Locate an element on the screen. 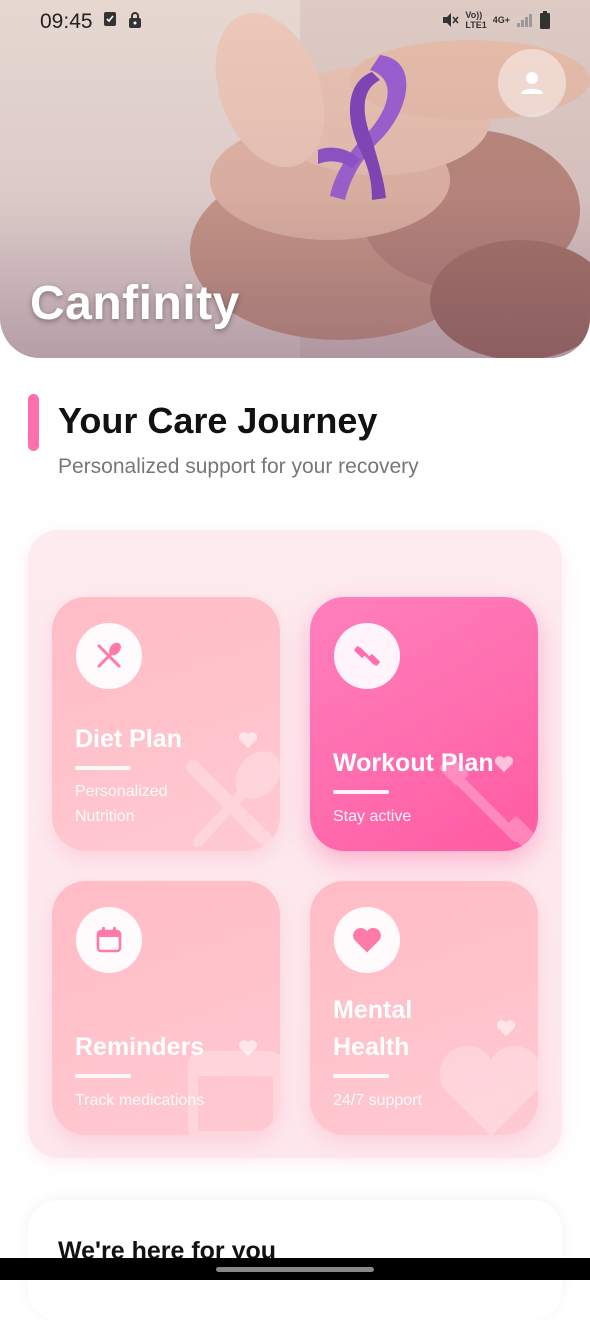 Image resolution: width=590 pixels, height=1320 pixels. status-right-icons: Vo)) LTE1 4G+ is located at coordinates (495, 20).